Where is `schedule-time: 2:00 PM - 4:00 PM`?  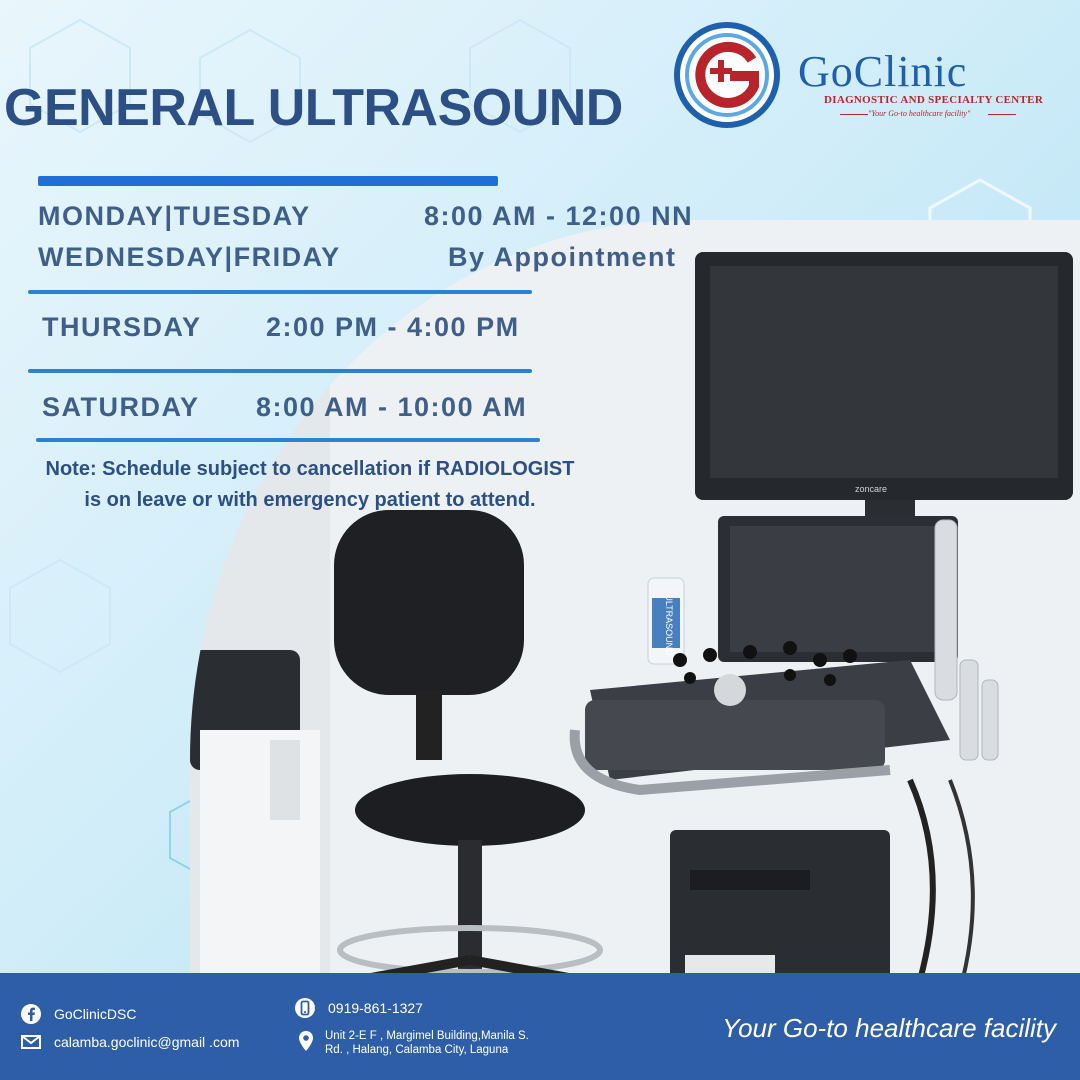
schedule-time: 2:00 PM - 4:00 PM is located at coordinates (393, 327).